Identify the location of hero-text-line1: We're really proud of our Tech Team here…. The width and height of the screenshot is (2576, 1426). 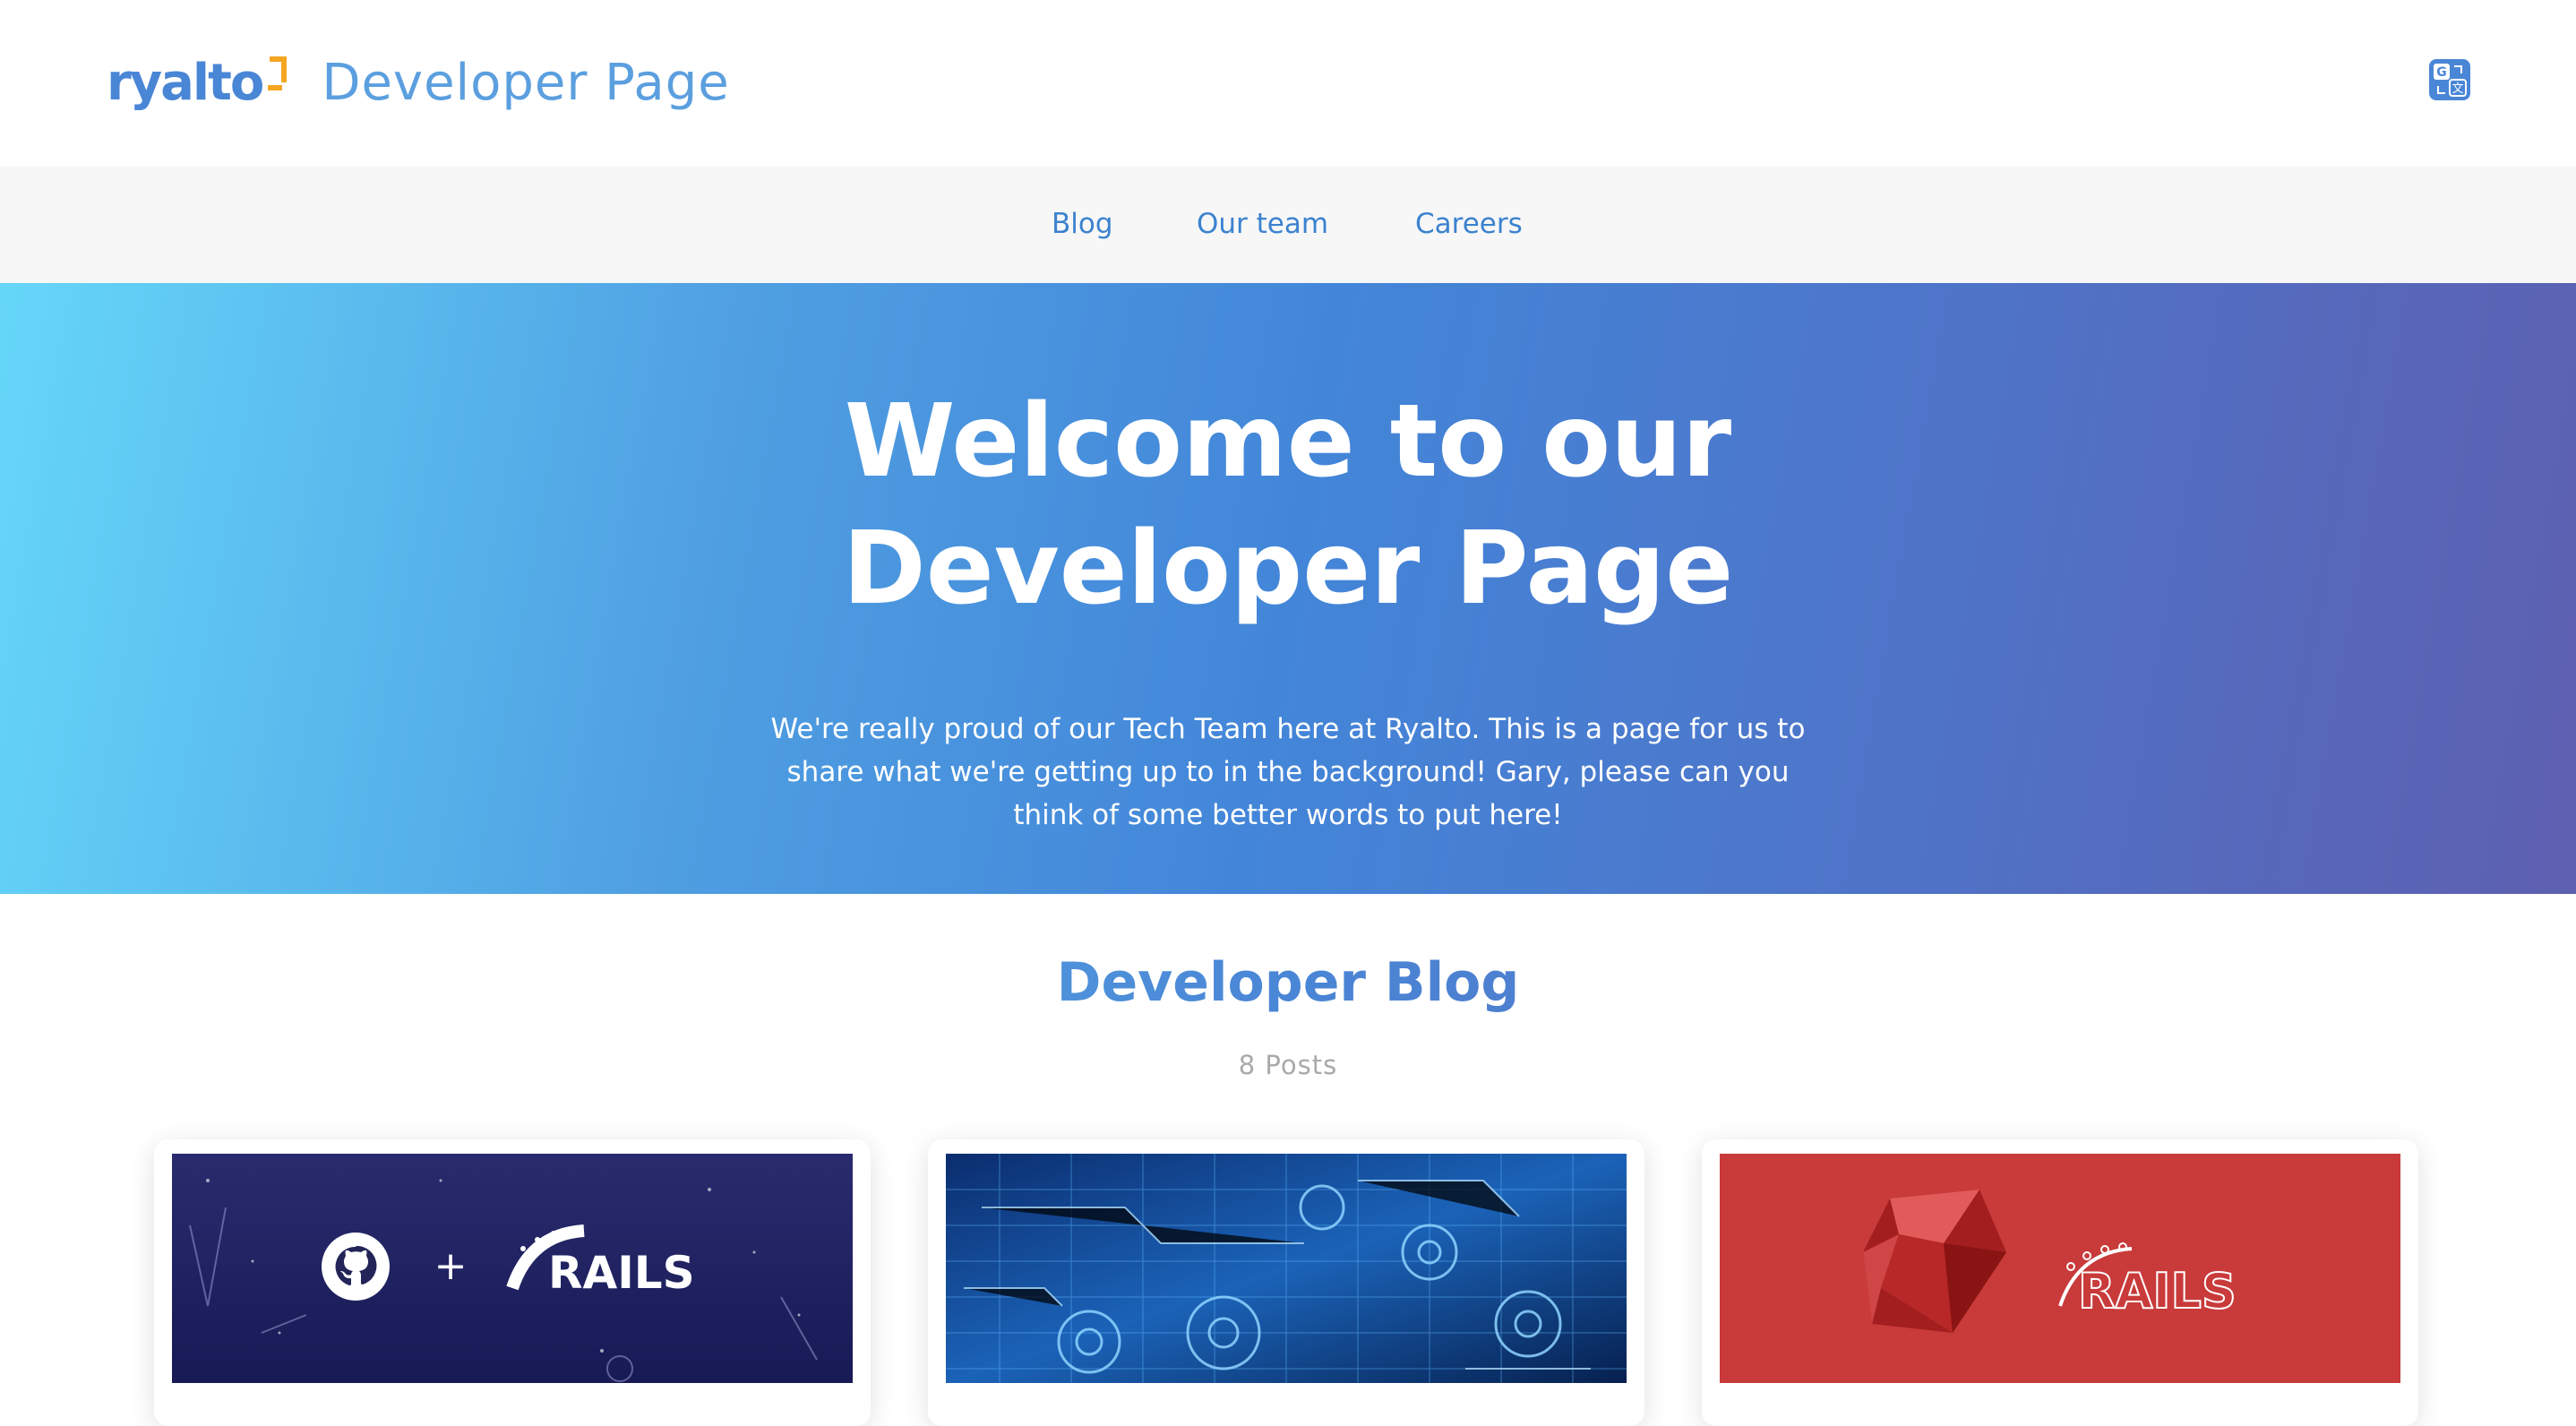
(1288, 729).